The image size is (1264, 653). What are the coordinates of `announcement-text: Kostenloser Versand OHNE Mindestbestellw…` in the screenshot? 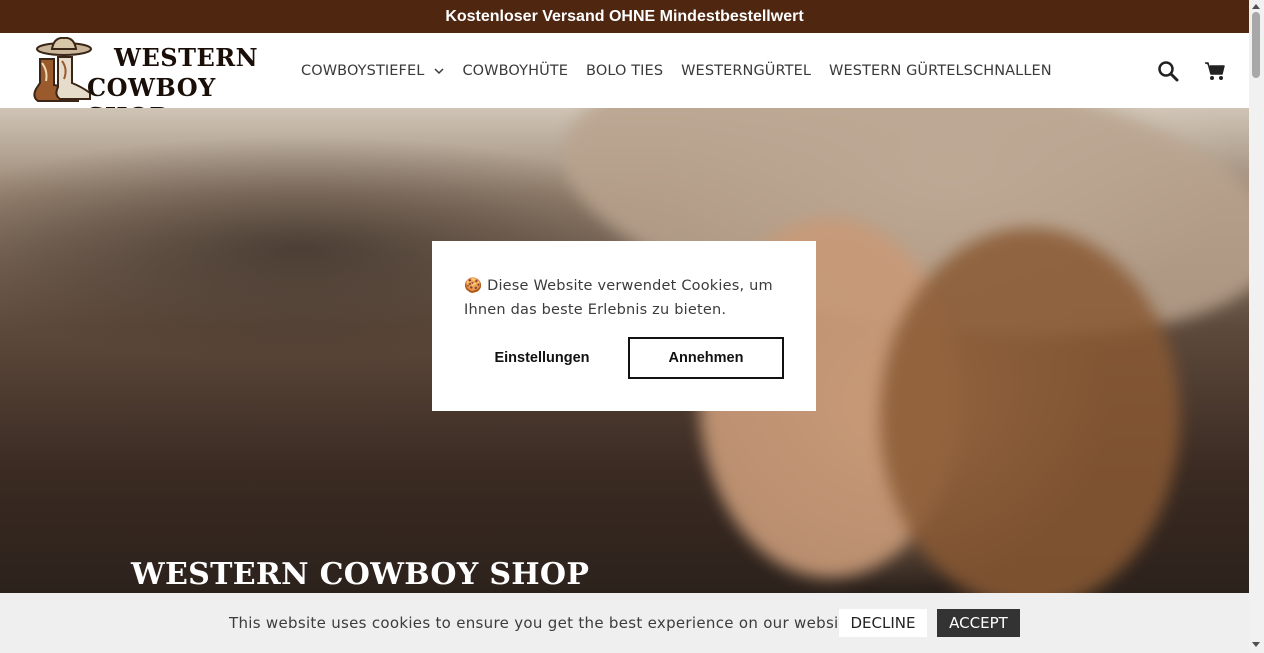 It's located at (624, 16).